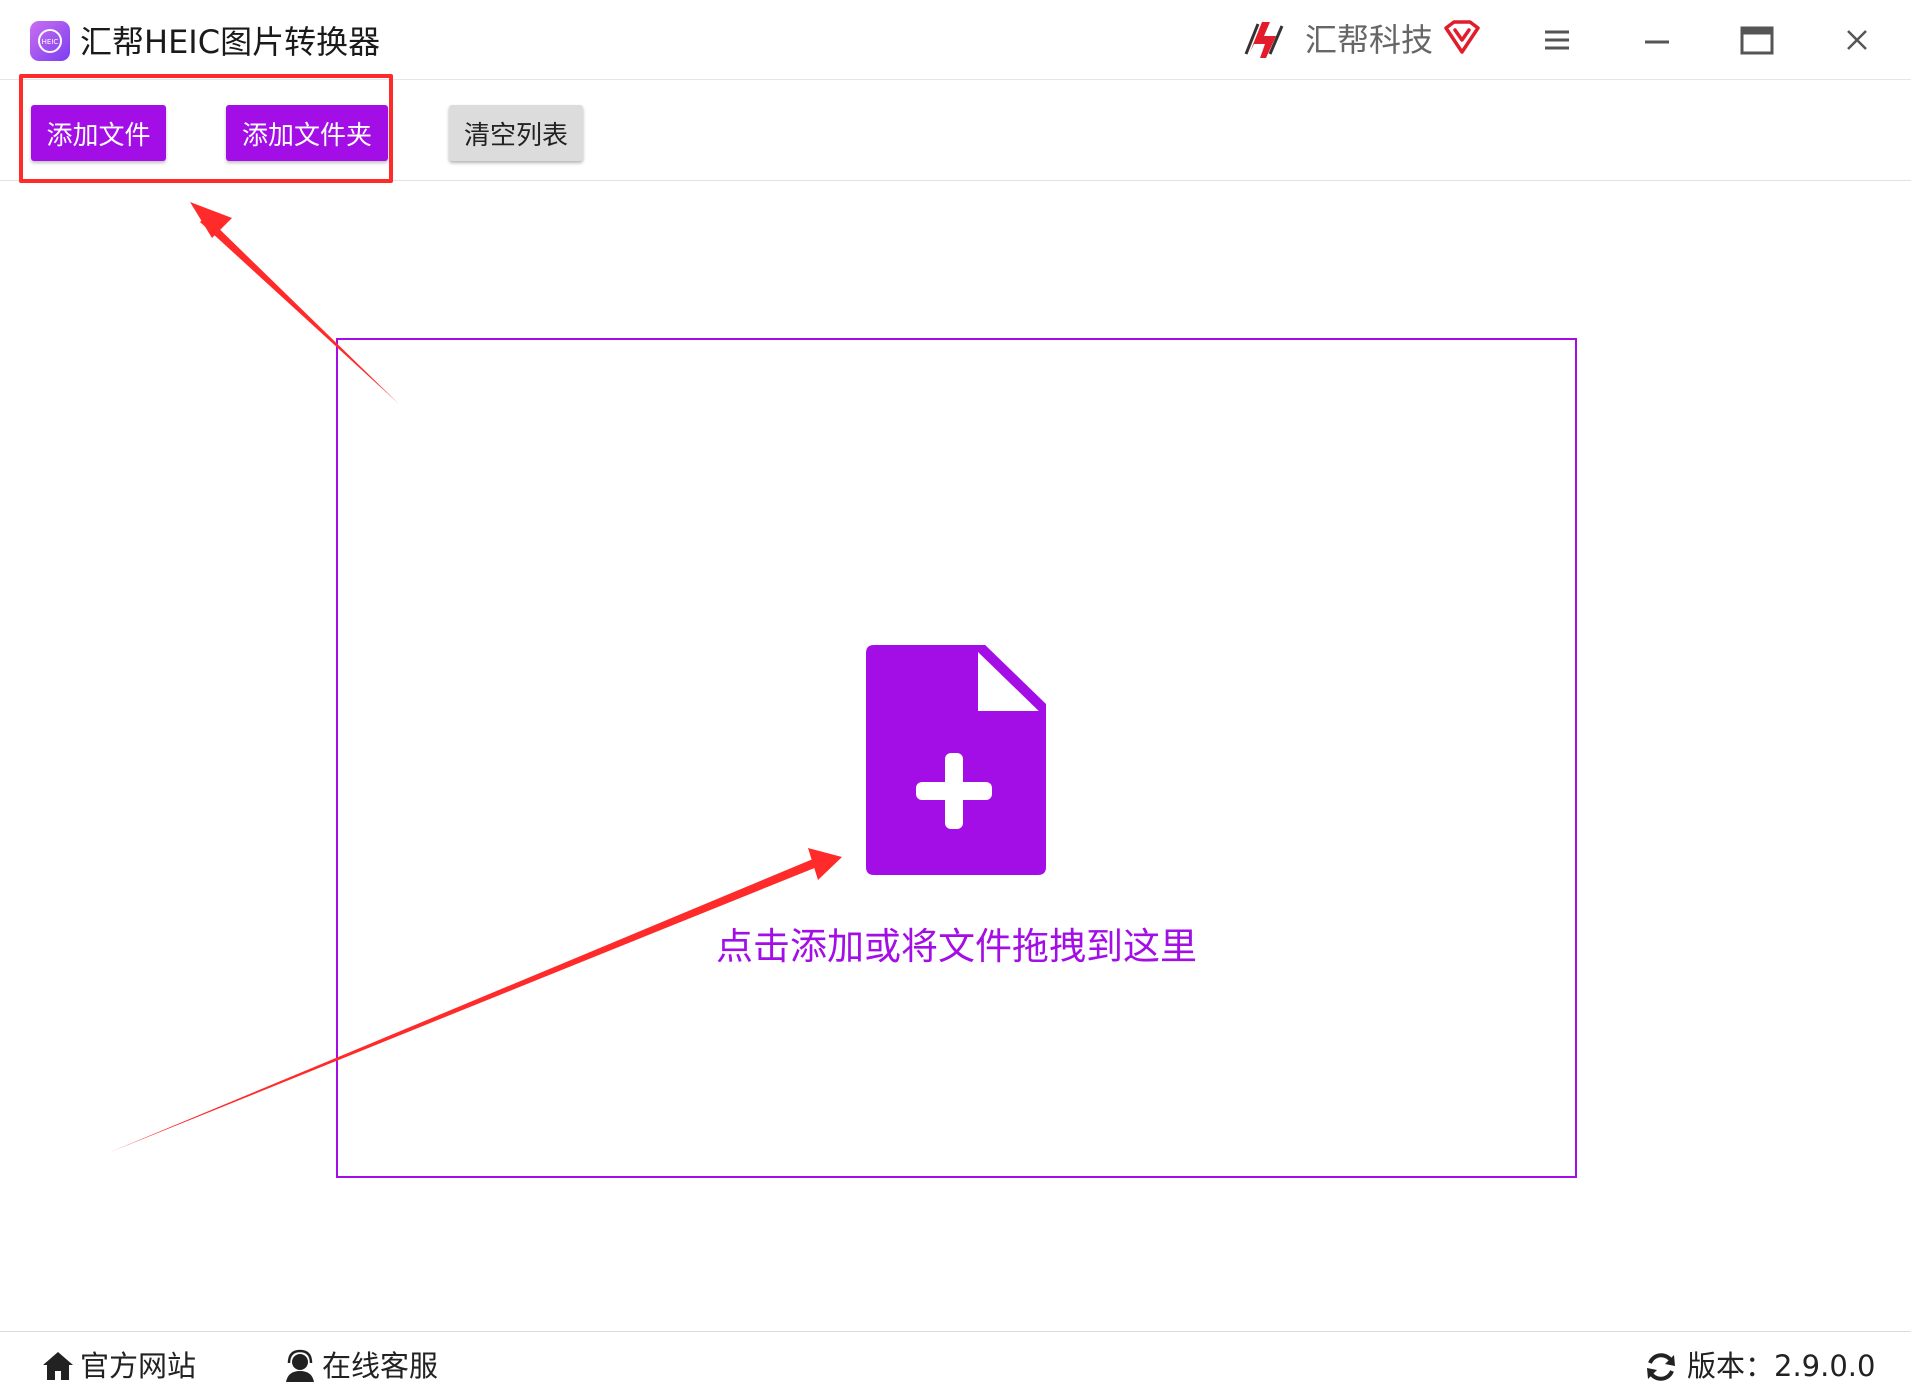  Describe the element at coordinates (1462, 38) in the screenshot. I see `vip-diamond-icon` at that location.